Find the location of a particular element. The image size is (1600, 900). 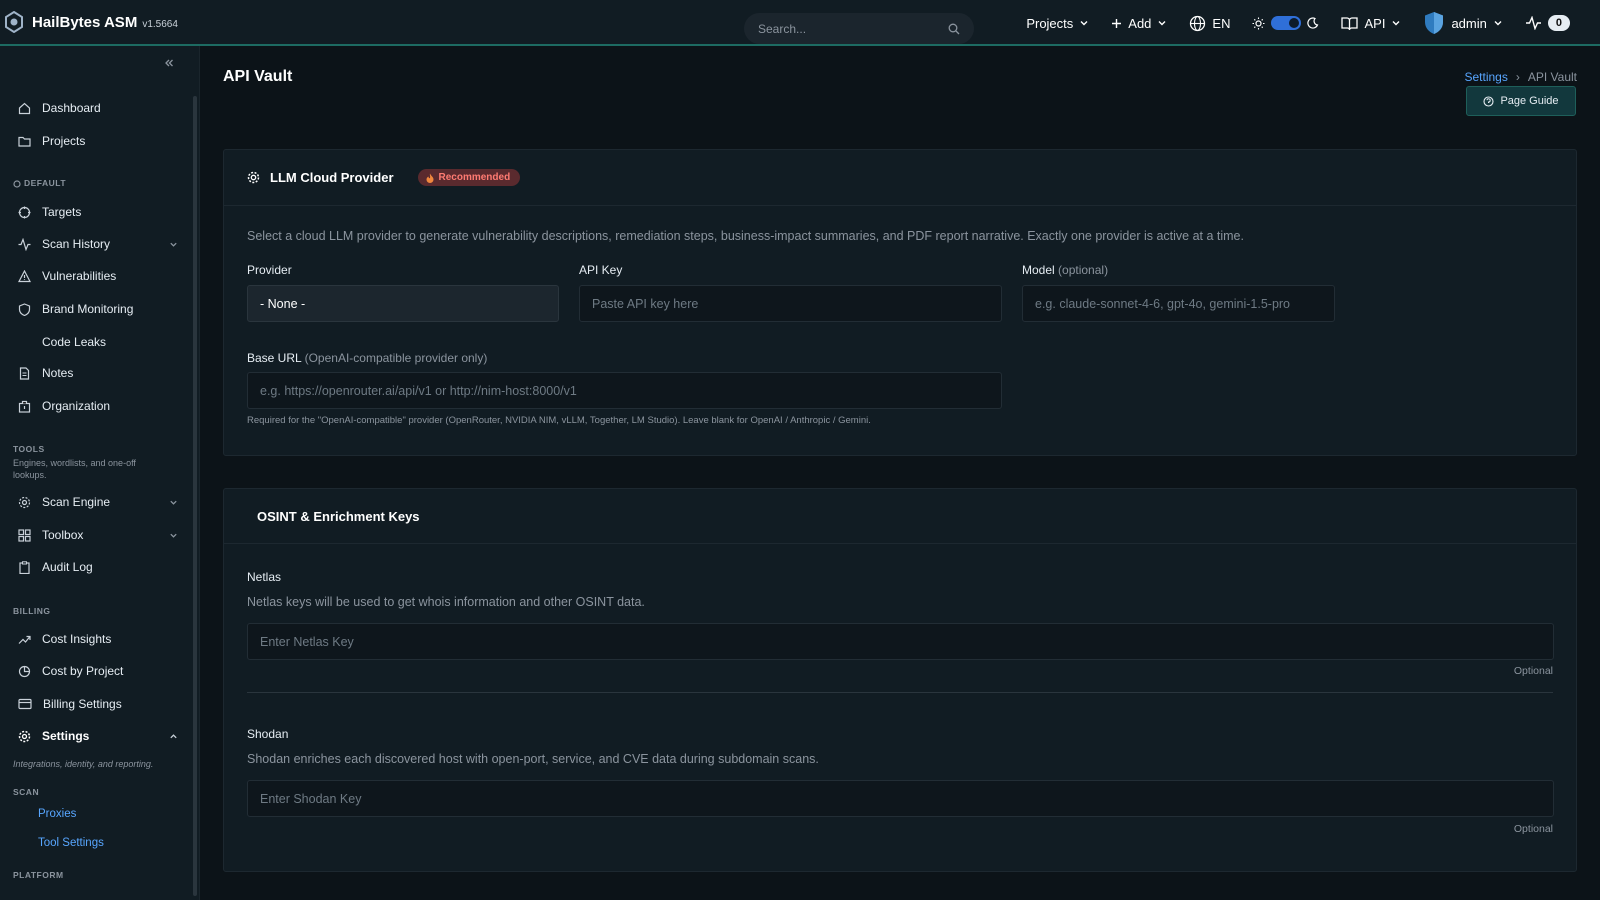

search-box is located at coordinates (859, 28).